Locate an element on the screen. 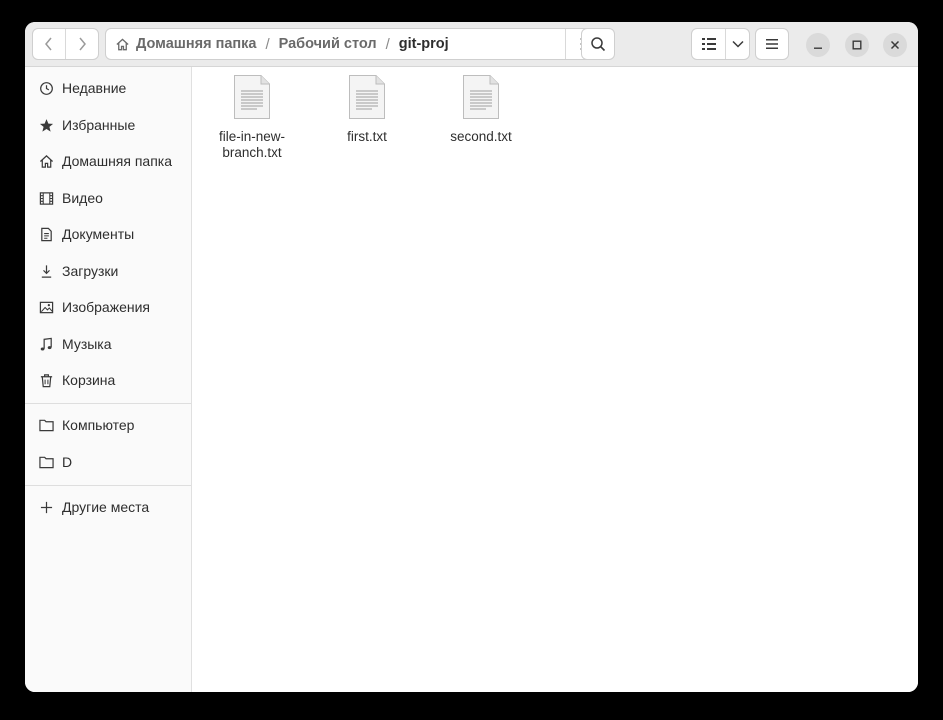 The width and height of the screenshot is (943, 720). sidebar-item-label: Музыка is located at coordinates (87, 344).